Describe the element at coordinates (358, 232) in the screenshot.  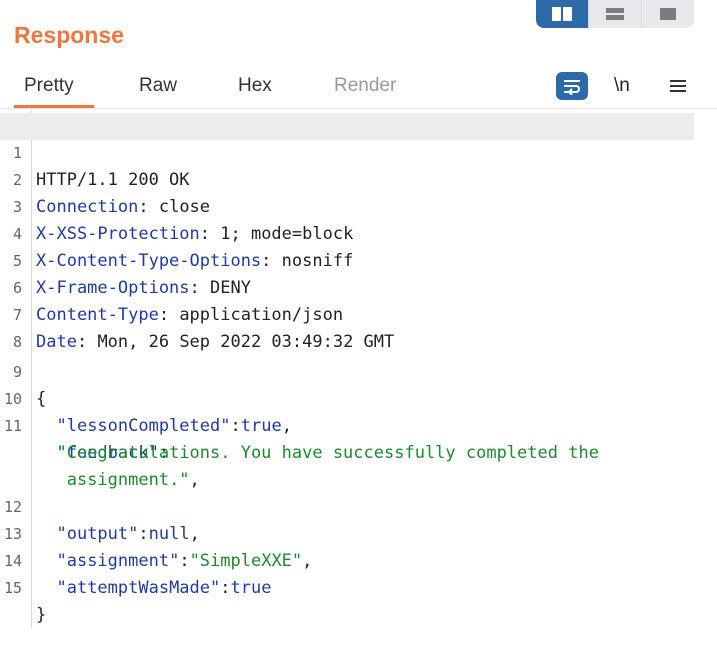
I see `code-line-4: 4 X-Content-Type-Options: nosniff` at that location.